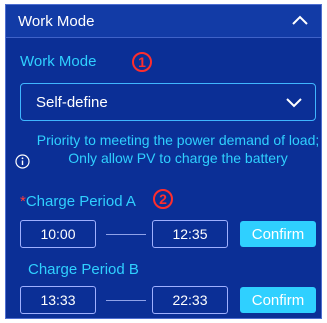 Image resolution: width=327 pixels, height=323 pixels. Describe the element at coordinates (142, 62) in the screenshot. I see `annotation-marker-1: 1` at that location.